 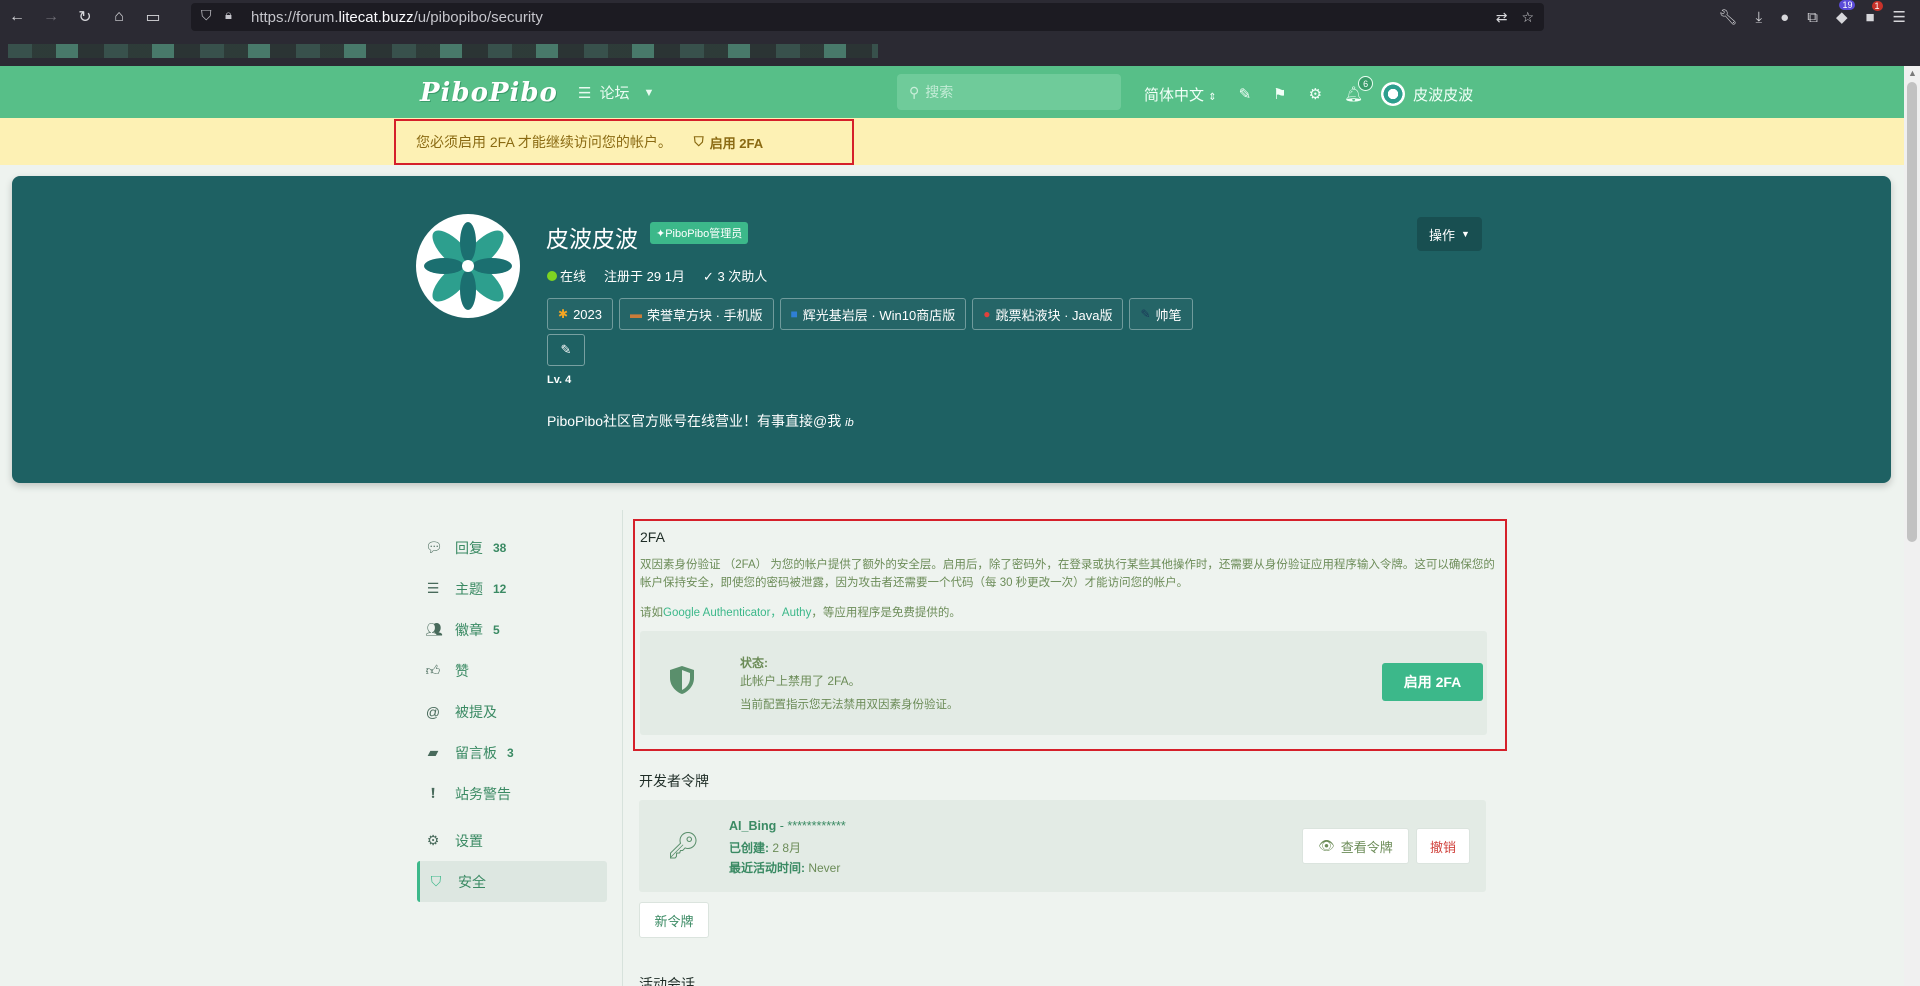 I want to click on new-token-button: 新令牌, so click(x=674, y=920).